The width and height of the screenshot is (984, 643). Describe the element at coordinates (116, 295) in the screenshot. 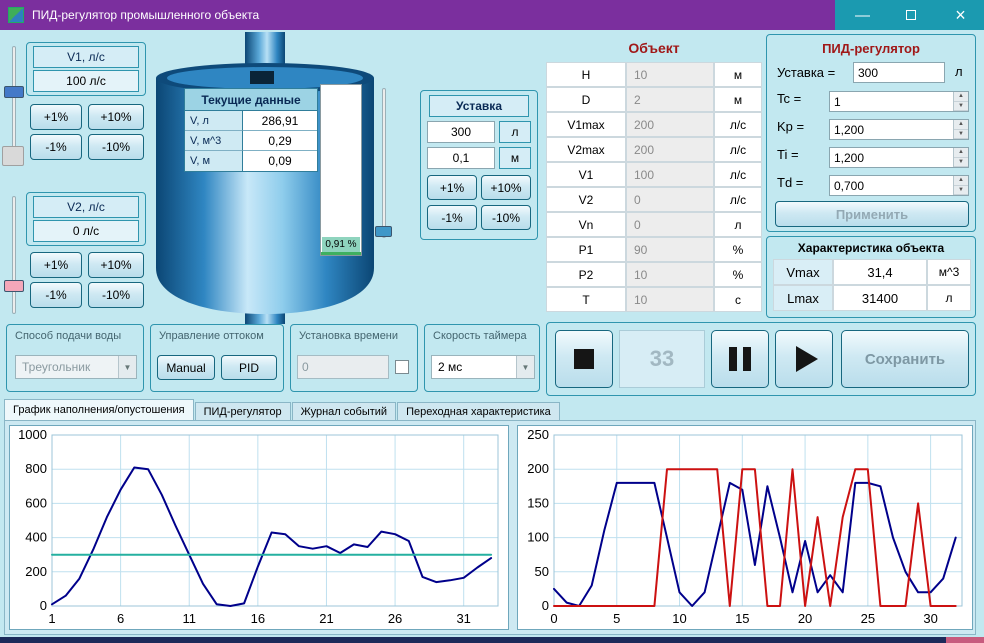

I see `v2-minus10-button: -10%` at that location.